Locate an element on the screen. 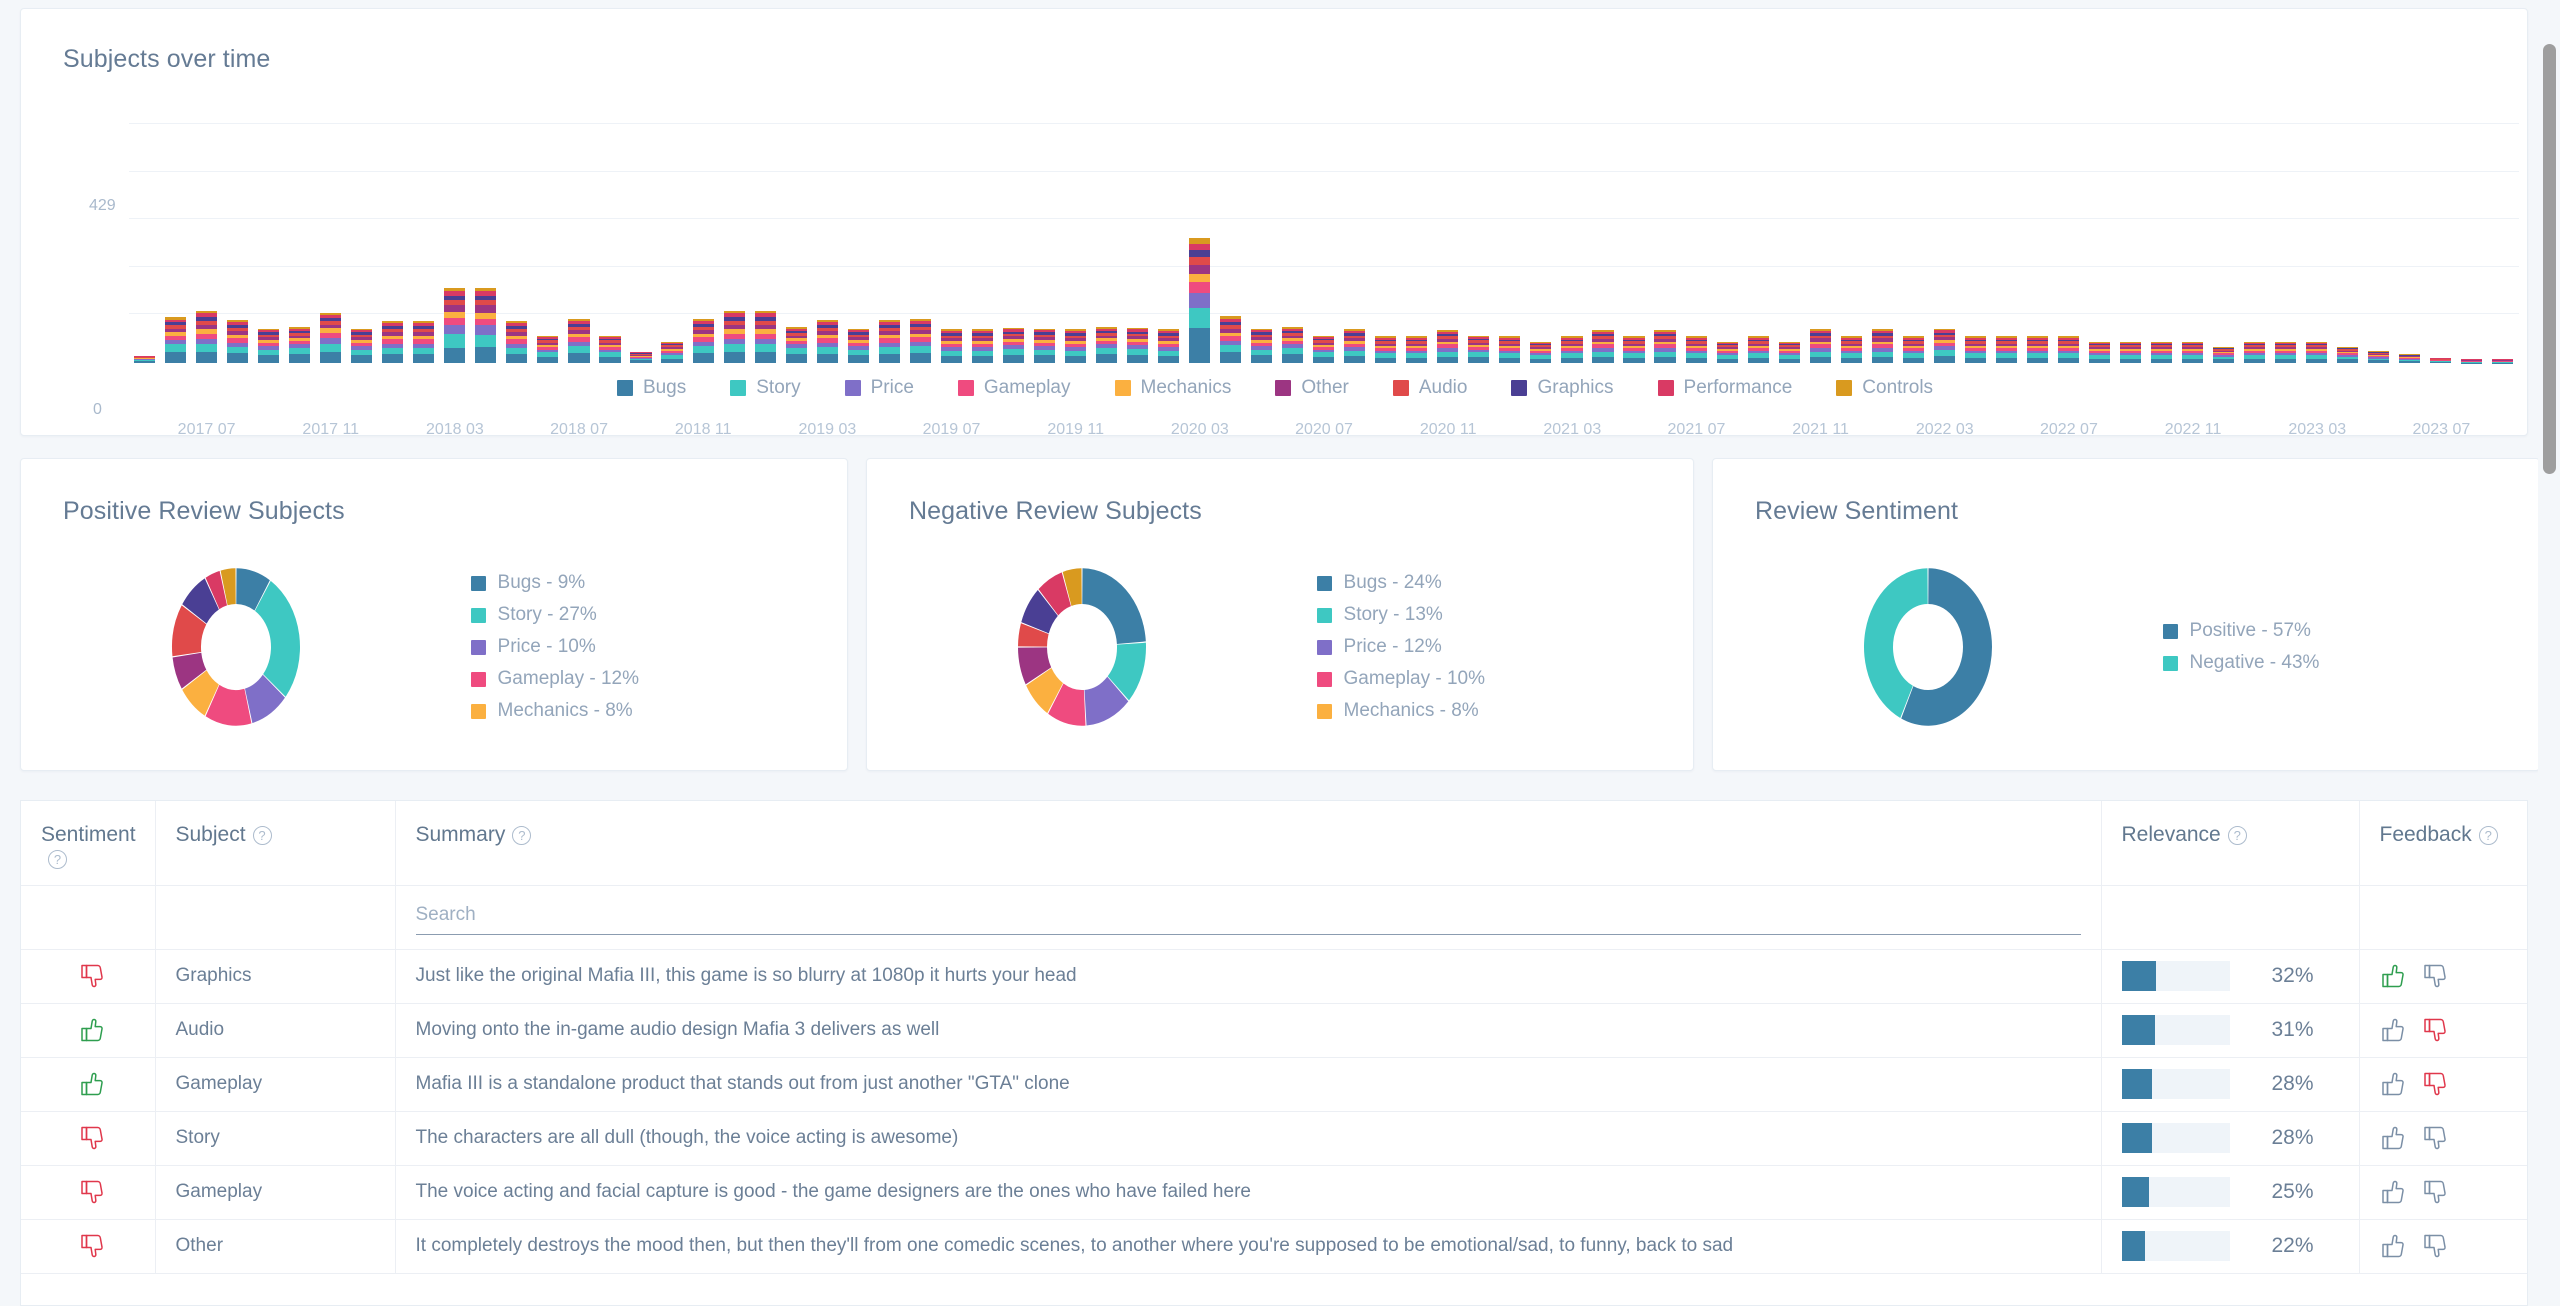 The image size is (2560, 1306). legend-item-other: Other is located at coordinates (1312, 388).